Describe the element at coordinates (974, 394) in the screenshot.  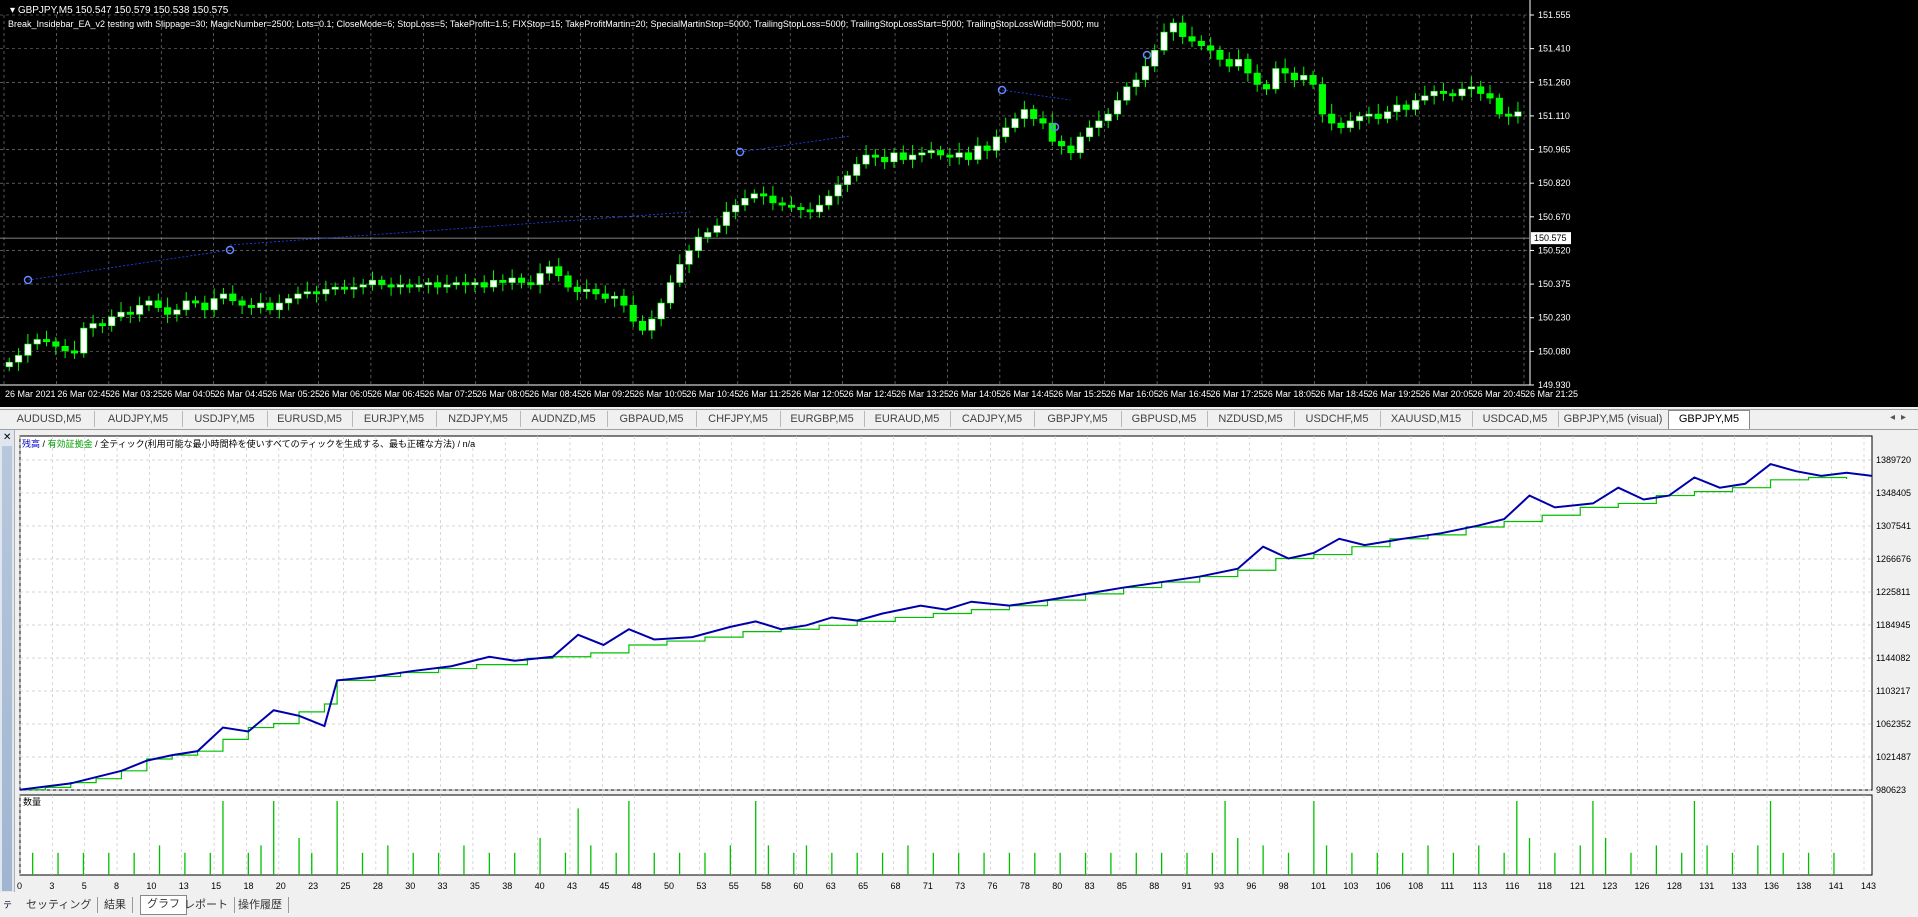
I see `time-axis-label: 26 Mar 14:05` at that location.